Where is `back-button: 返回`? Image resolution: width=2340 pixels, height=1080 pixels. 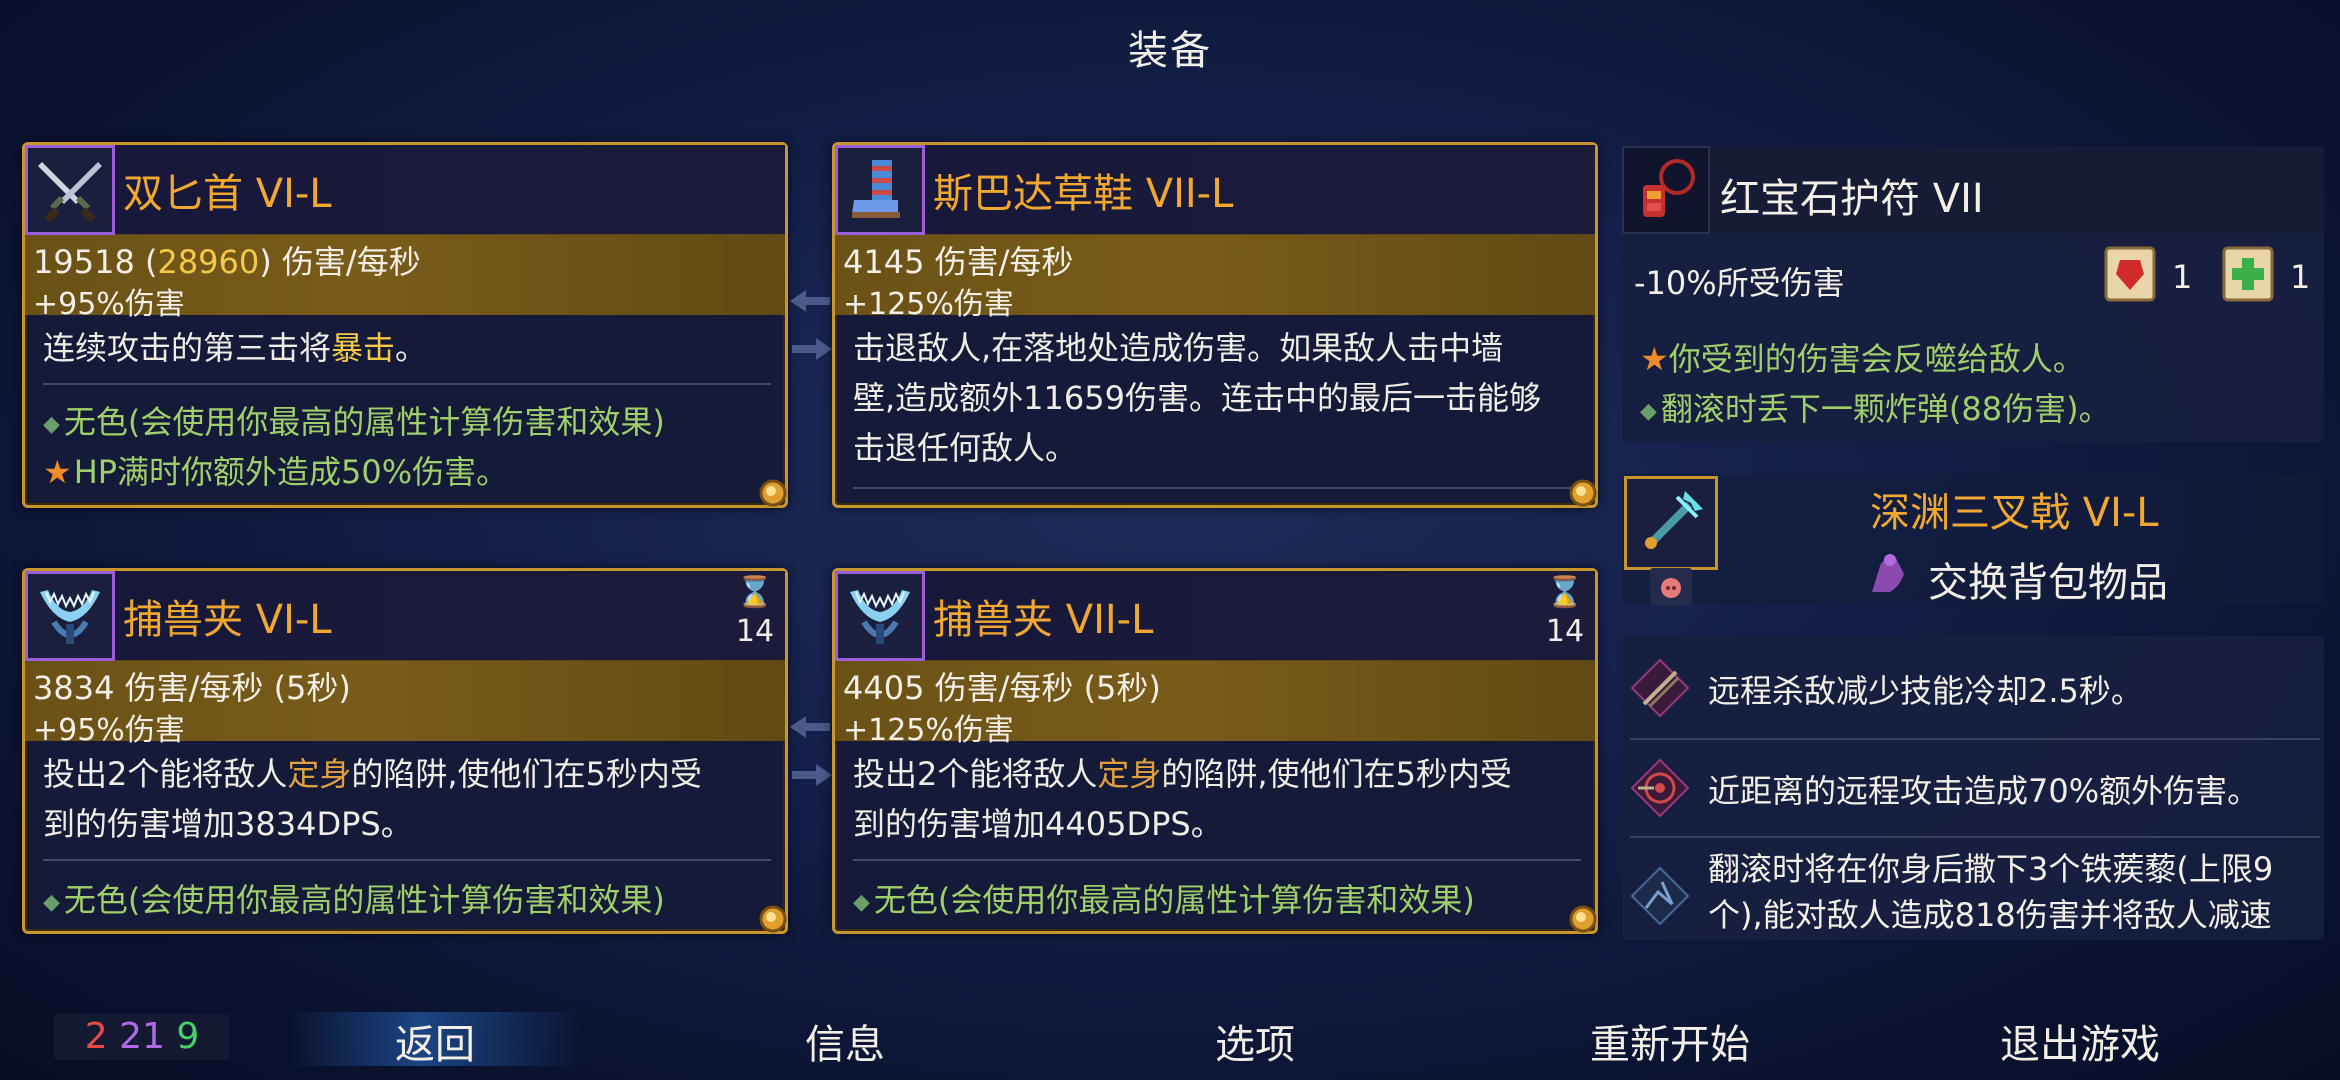
back-button: 返回 is located at coordinates (435, 1041).